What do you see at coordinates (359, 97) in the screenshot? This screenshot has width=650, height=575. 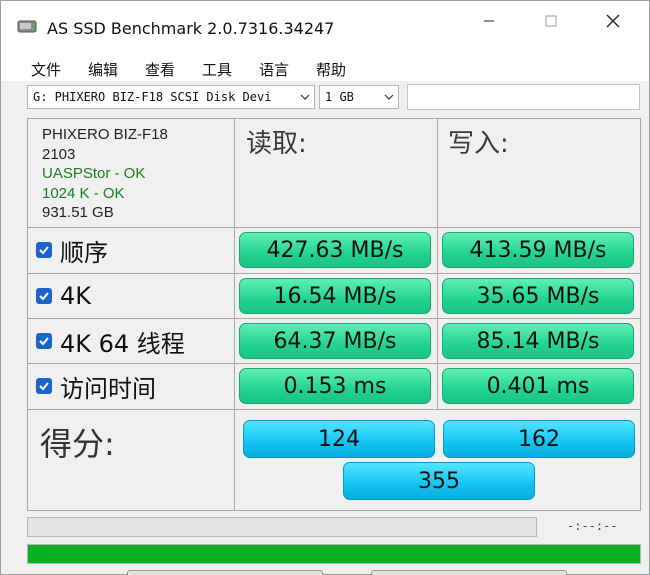 I see `test-size-select: 1 GB` at bounding box center [359, 97].